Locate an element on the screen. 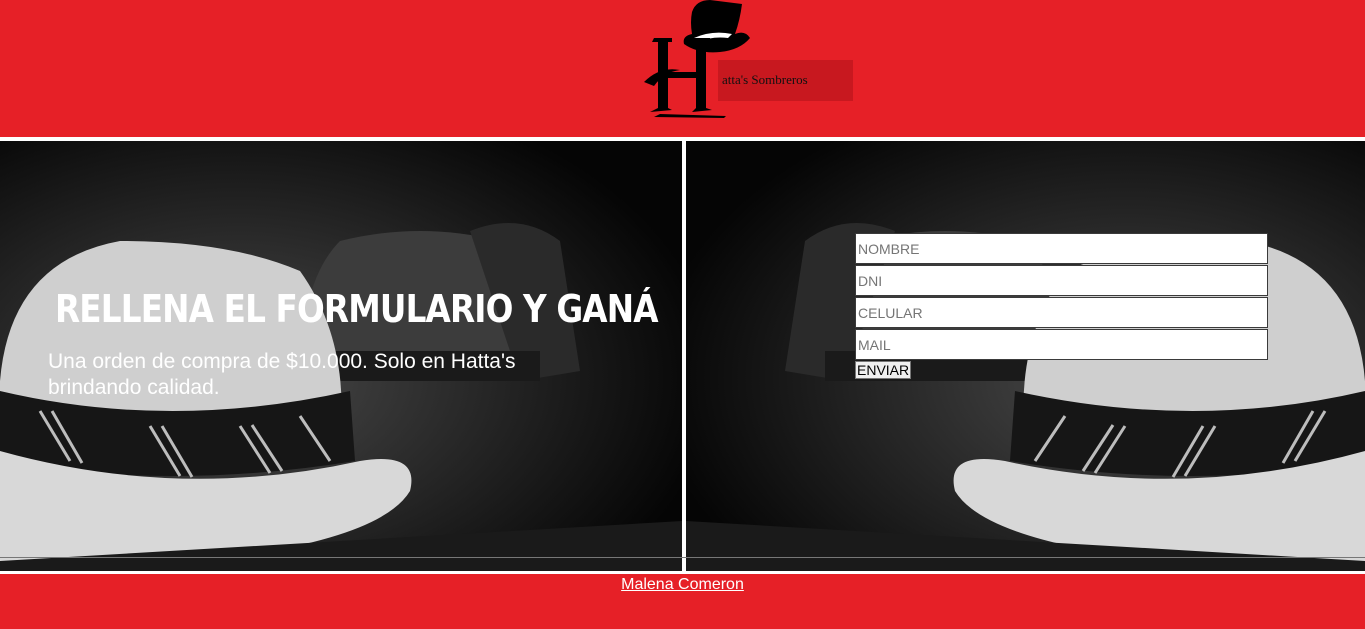  hero-bottom-line is located at coordinates (682, 557).